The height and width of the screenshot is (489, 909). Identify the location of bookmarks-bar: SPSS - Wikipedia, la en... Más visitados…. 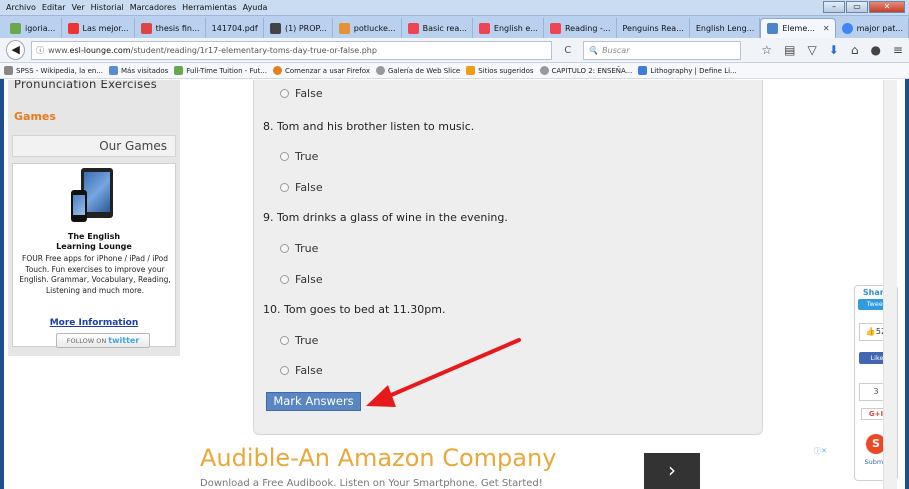
(454, 71).